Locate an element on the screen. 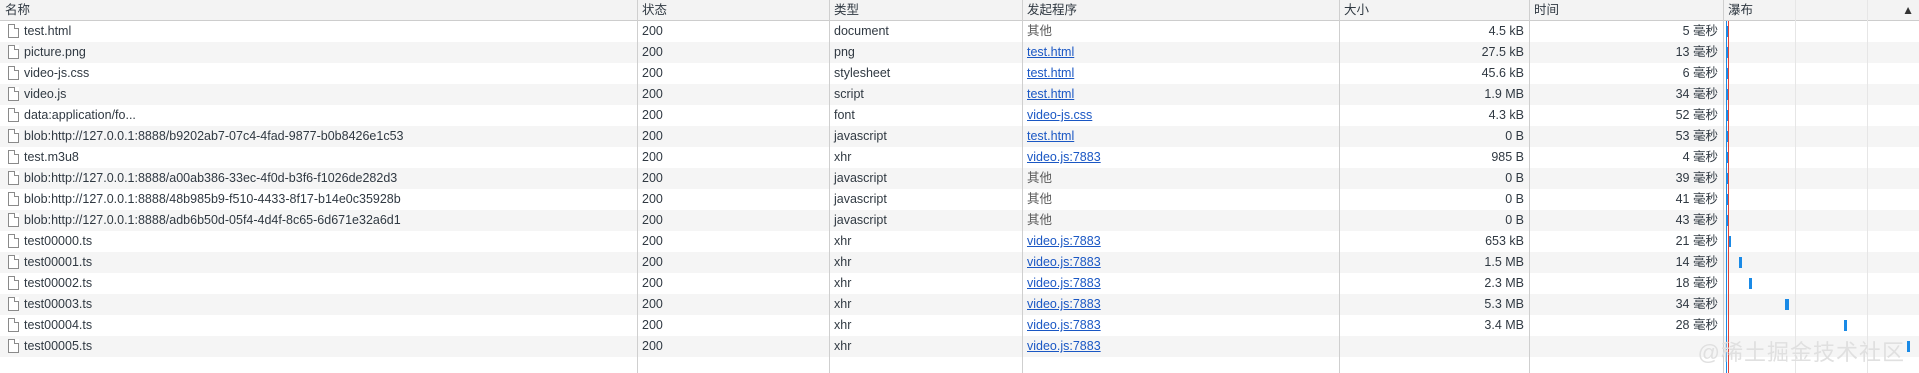 This screenshot has height=373, width=1919. table-row: video.js 200 script test.html 1.9 MB 34 毫秒 is located at coordinates (959, 94).